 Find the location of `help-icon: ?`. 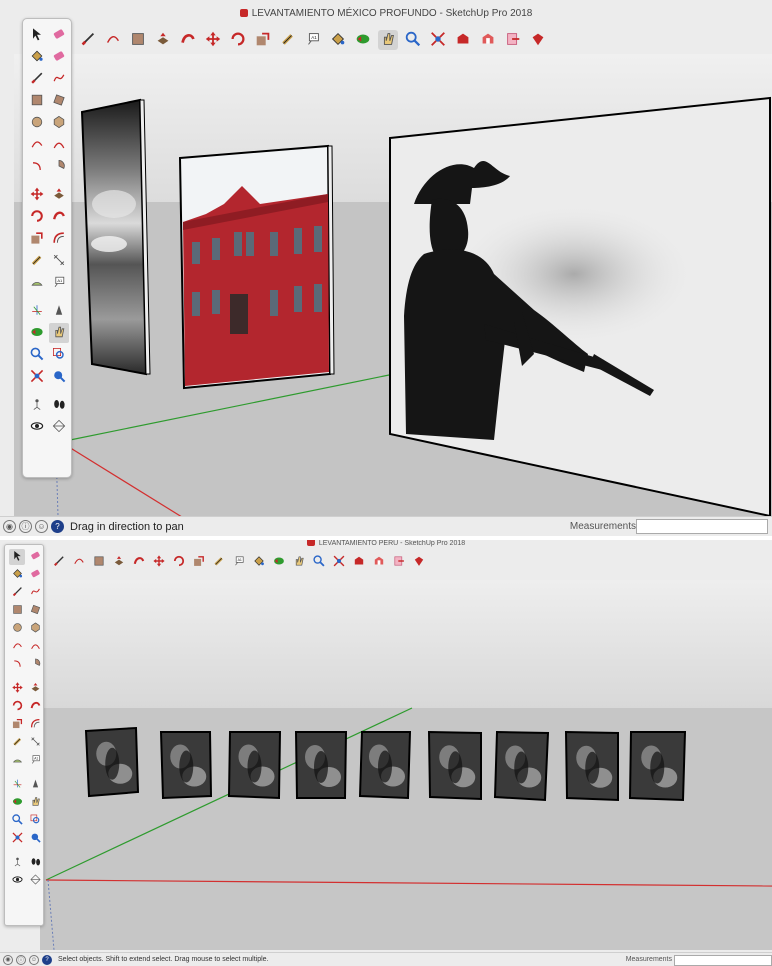

help-icon: ? is located at coordinates (47, 959).